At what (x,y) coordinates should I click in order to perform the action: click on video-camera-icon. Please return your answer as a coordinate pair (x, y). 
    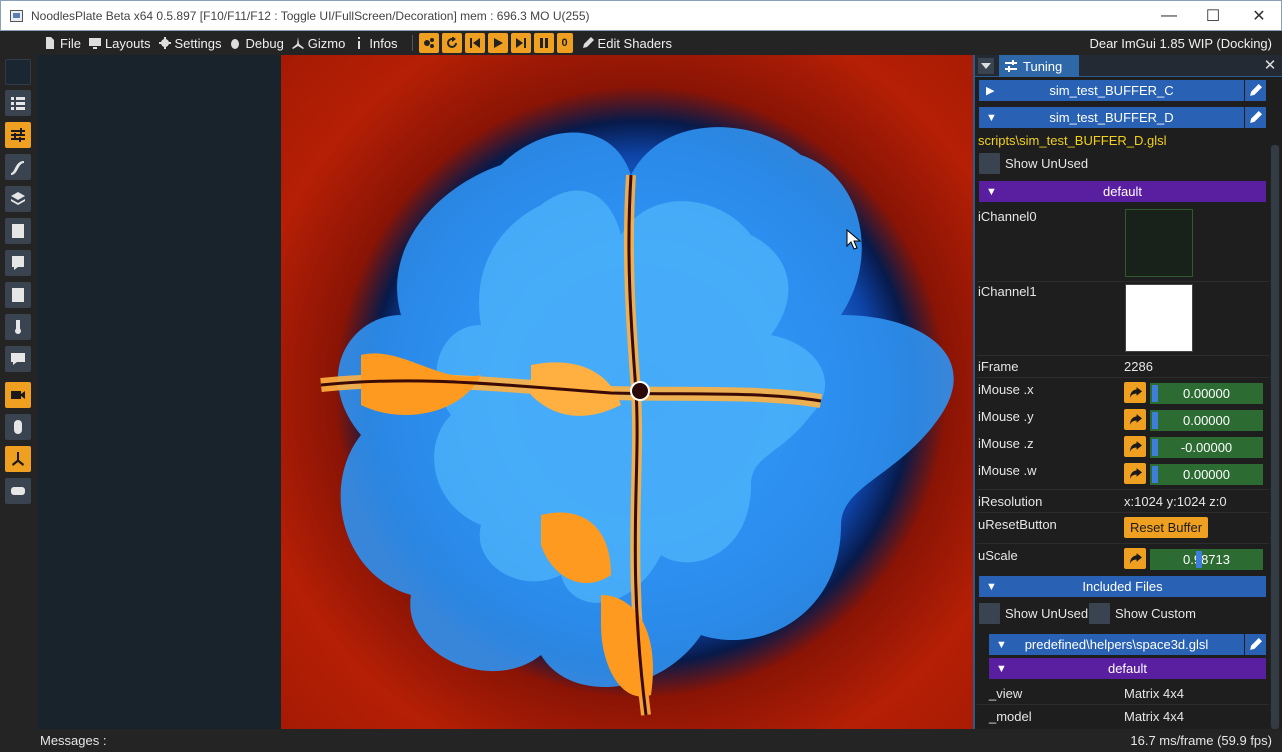
    Looking at the image, I should click on (18, 395).